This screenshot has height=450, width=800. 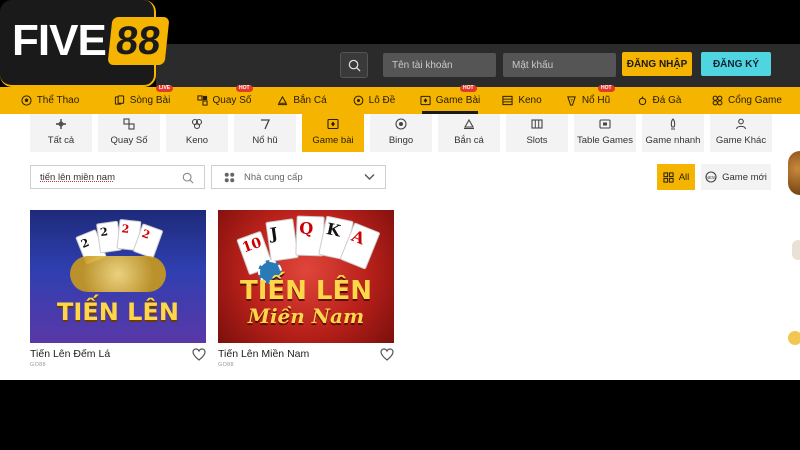 I want to click on category-bingo: Bingo, so click(x=401, y=133).